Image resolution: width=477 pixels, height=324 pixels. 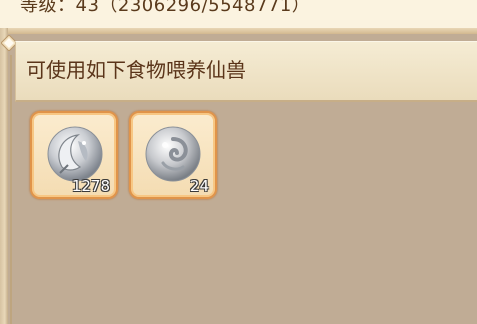 What do you see at coordinates (11, 189) in the screenshot?
I see `left-frame-line` at bounding box center [11, 189].